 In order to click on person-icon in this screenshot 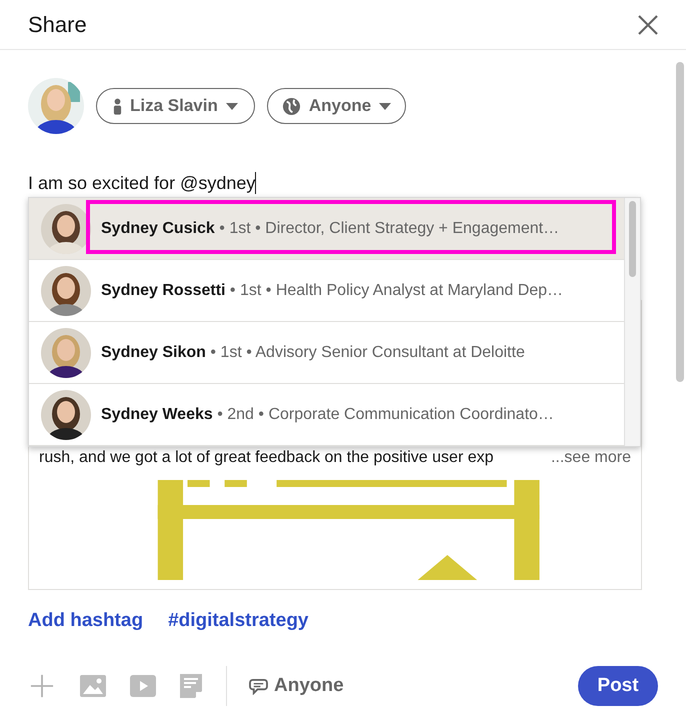, I will do `click(117, 106)`.